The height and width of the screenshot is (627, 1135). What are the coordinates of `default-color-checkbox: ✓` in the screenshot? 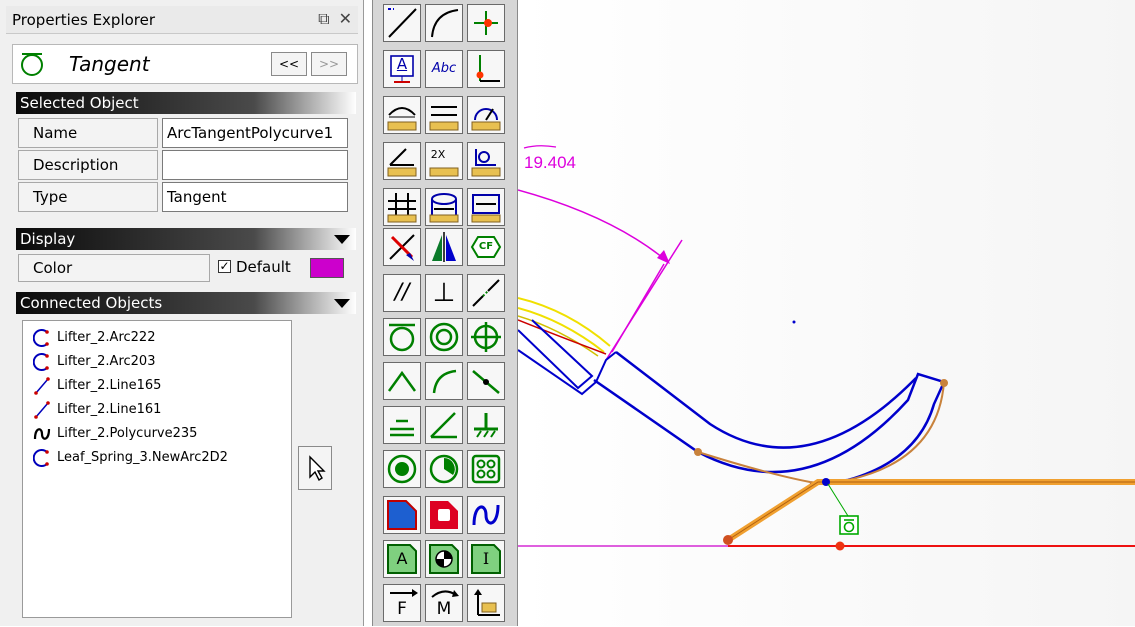 It's located at (224, 266).